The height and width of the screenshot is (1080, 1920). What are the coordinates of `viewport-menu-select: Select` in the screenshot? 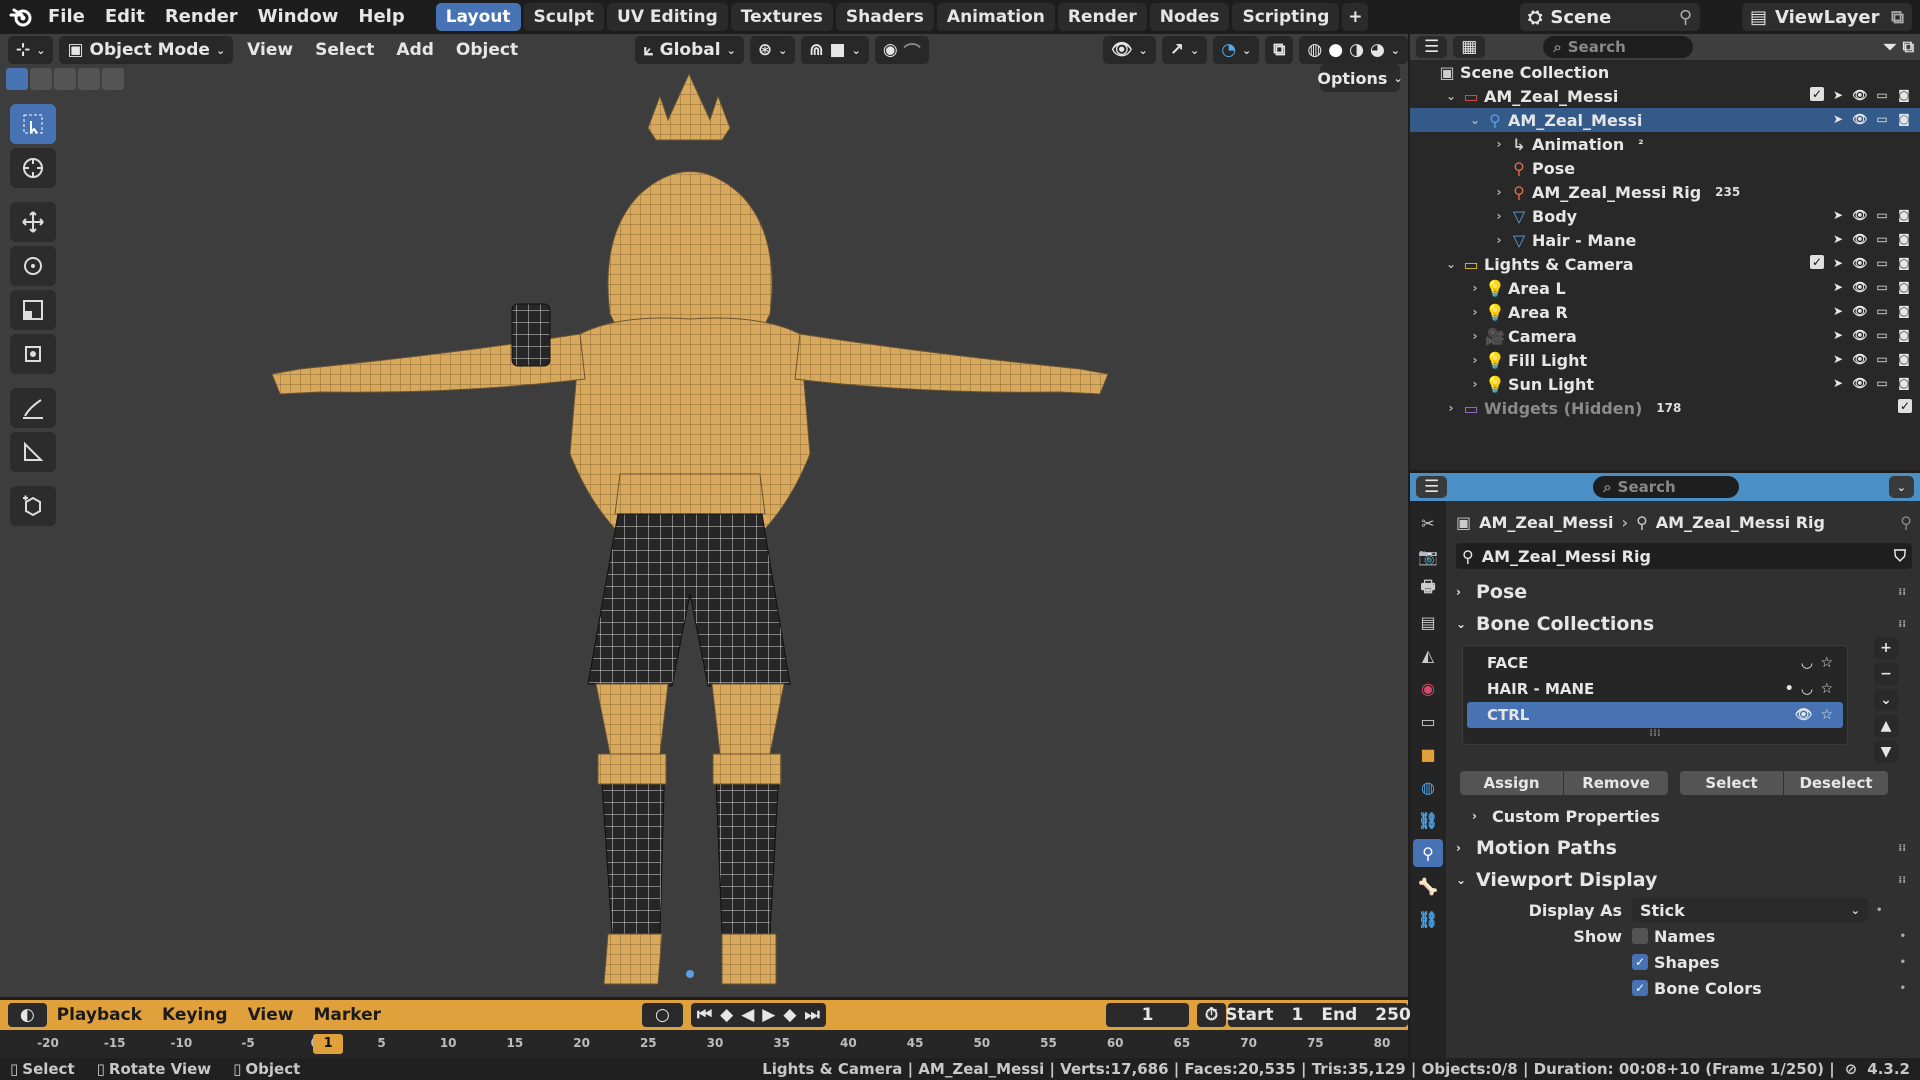 It's located at (344, 50).